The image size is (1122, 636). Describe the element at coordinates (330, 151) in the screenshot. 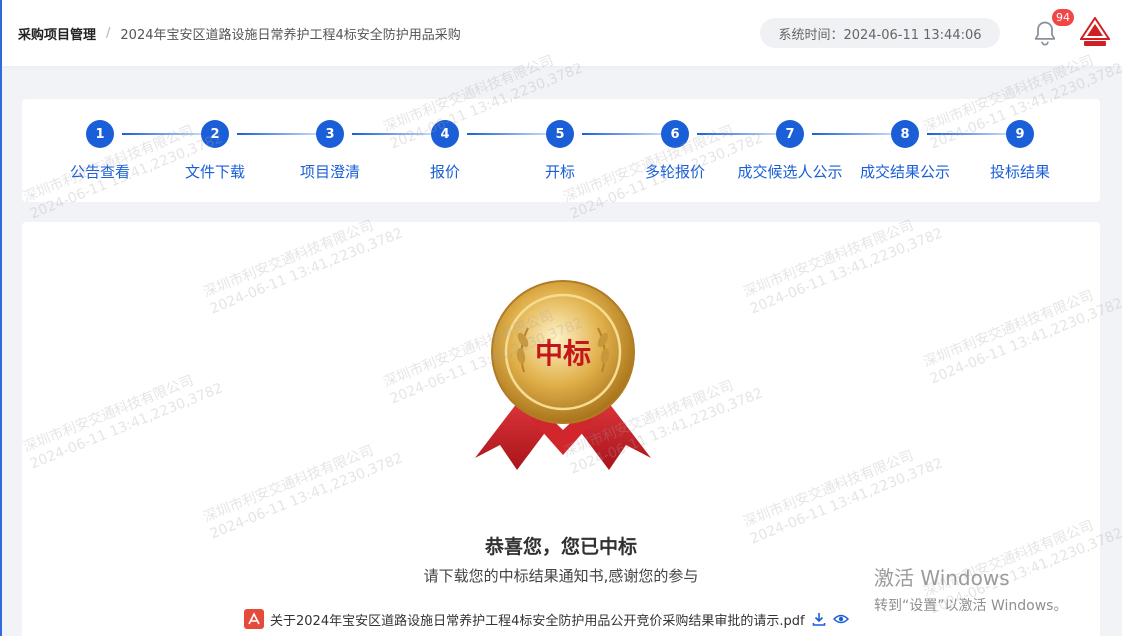

I see `step-3: 3 项目澄清` at that location.